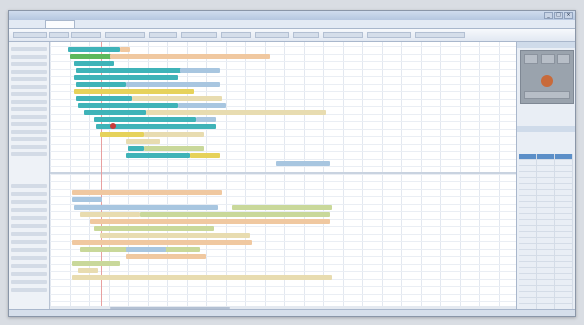  What do you see at coordinates (60, 24) in the screenshot?
I see `tab-task` at bounding box center [60, 24].